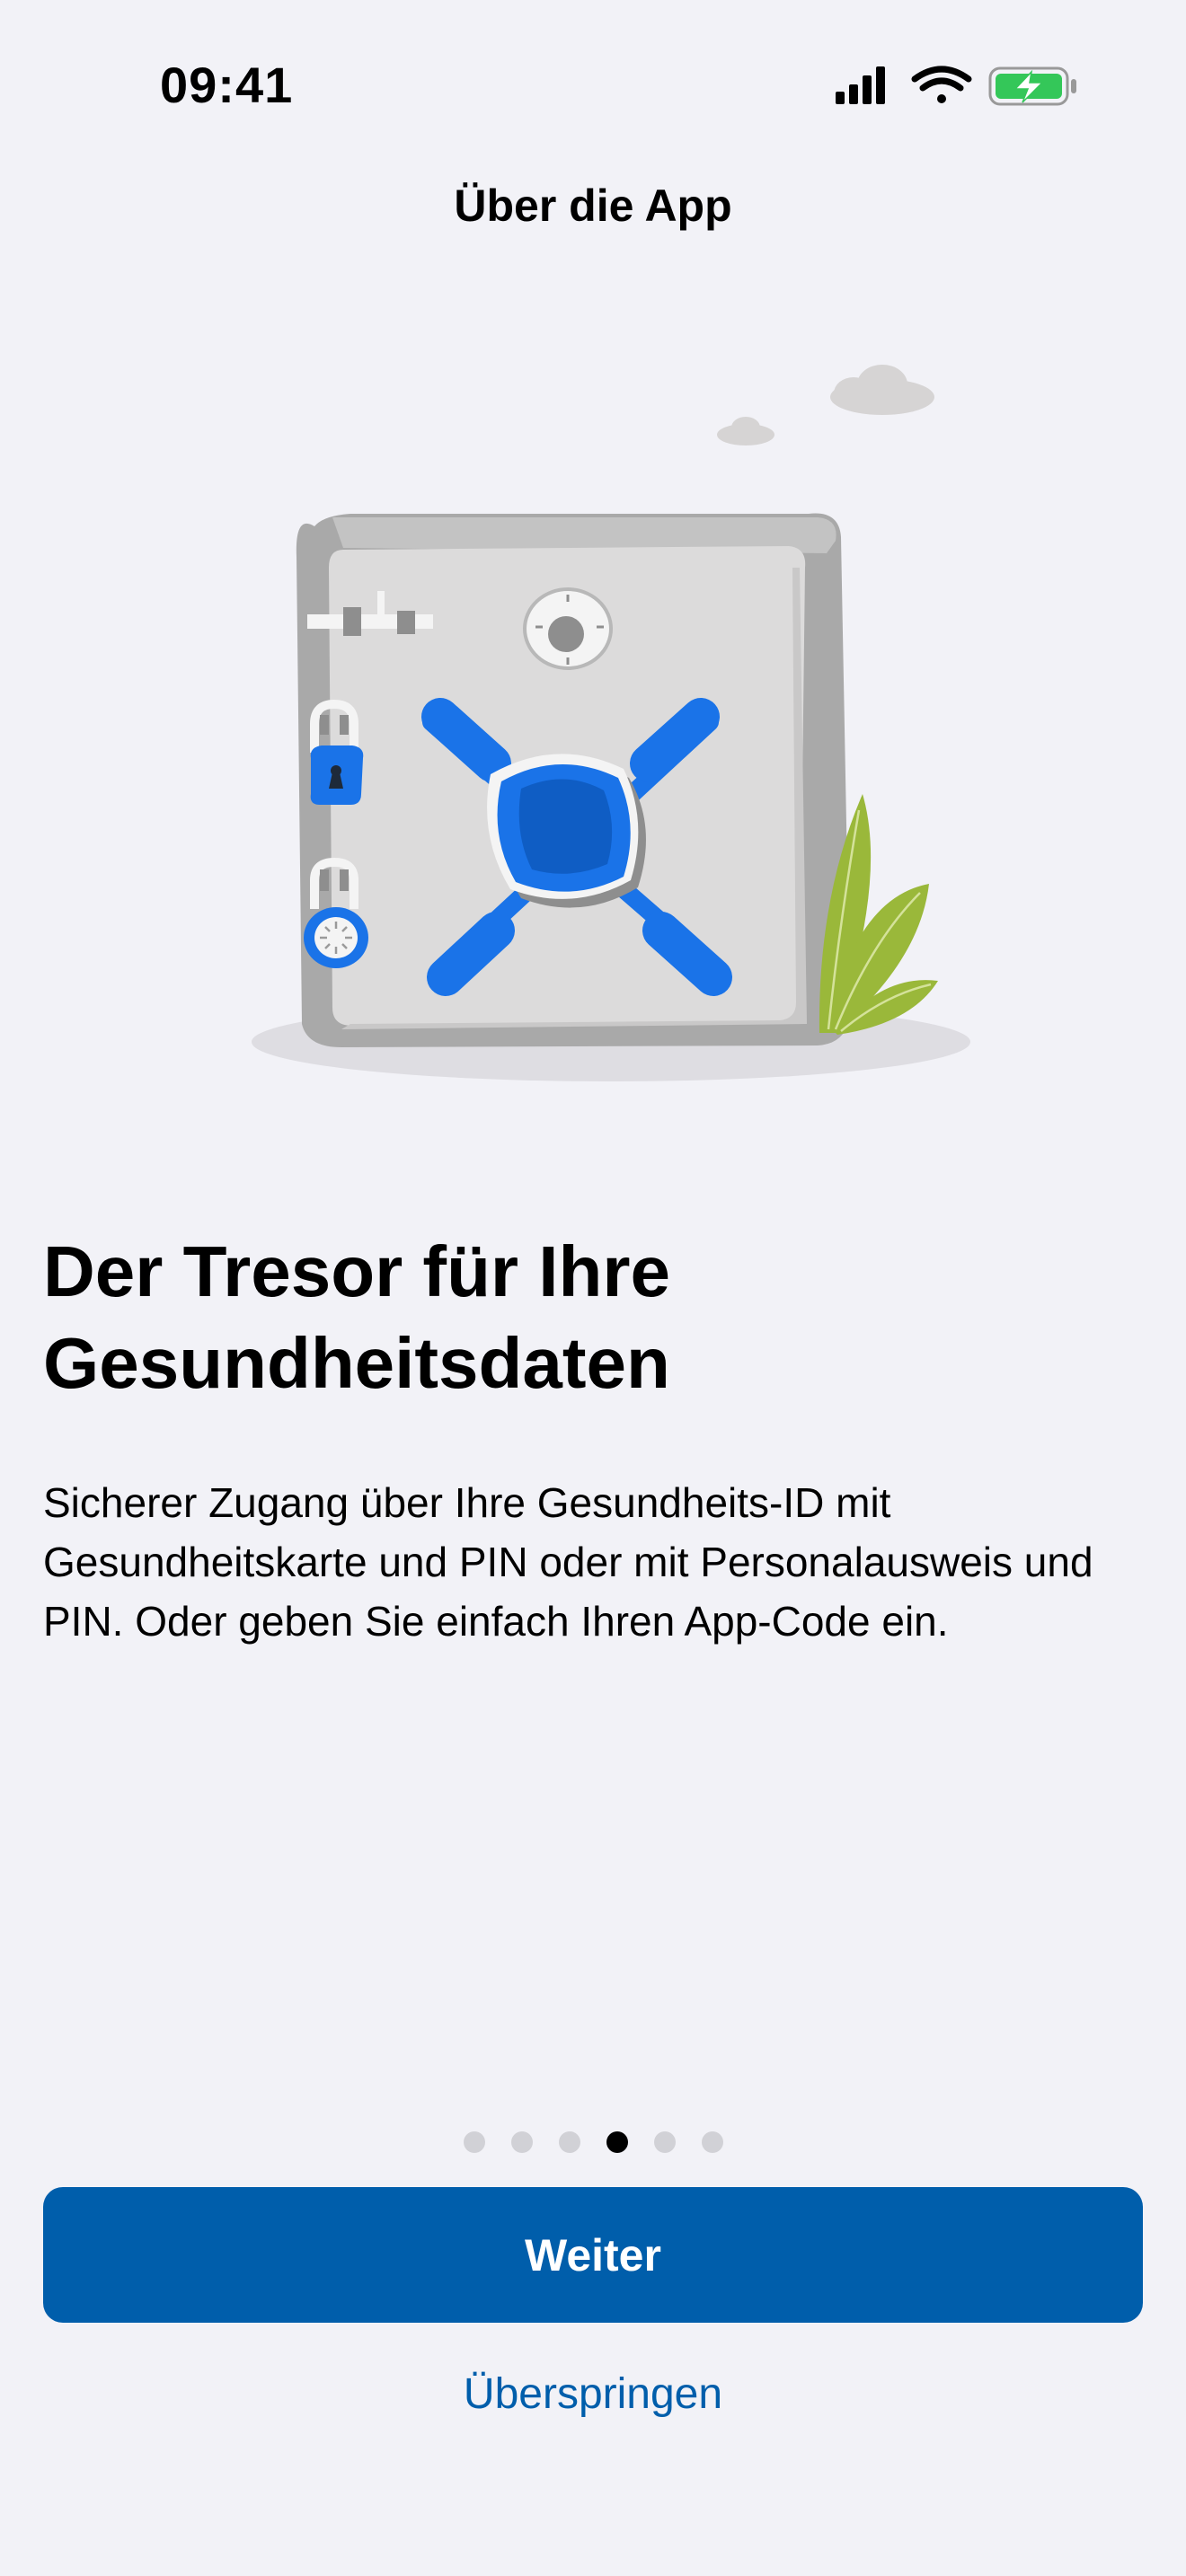 This screenshot has width=1186, height=2576. What do you see at coordinates (566, 831) in the screenshot?
I see `safe-wheel-icon` at bounding box center [566, 831].